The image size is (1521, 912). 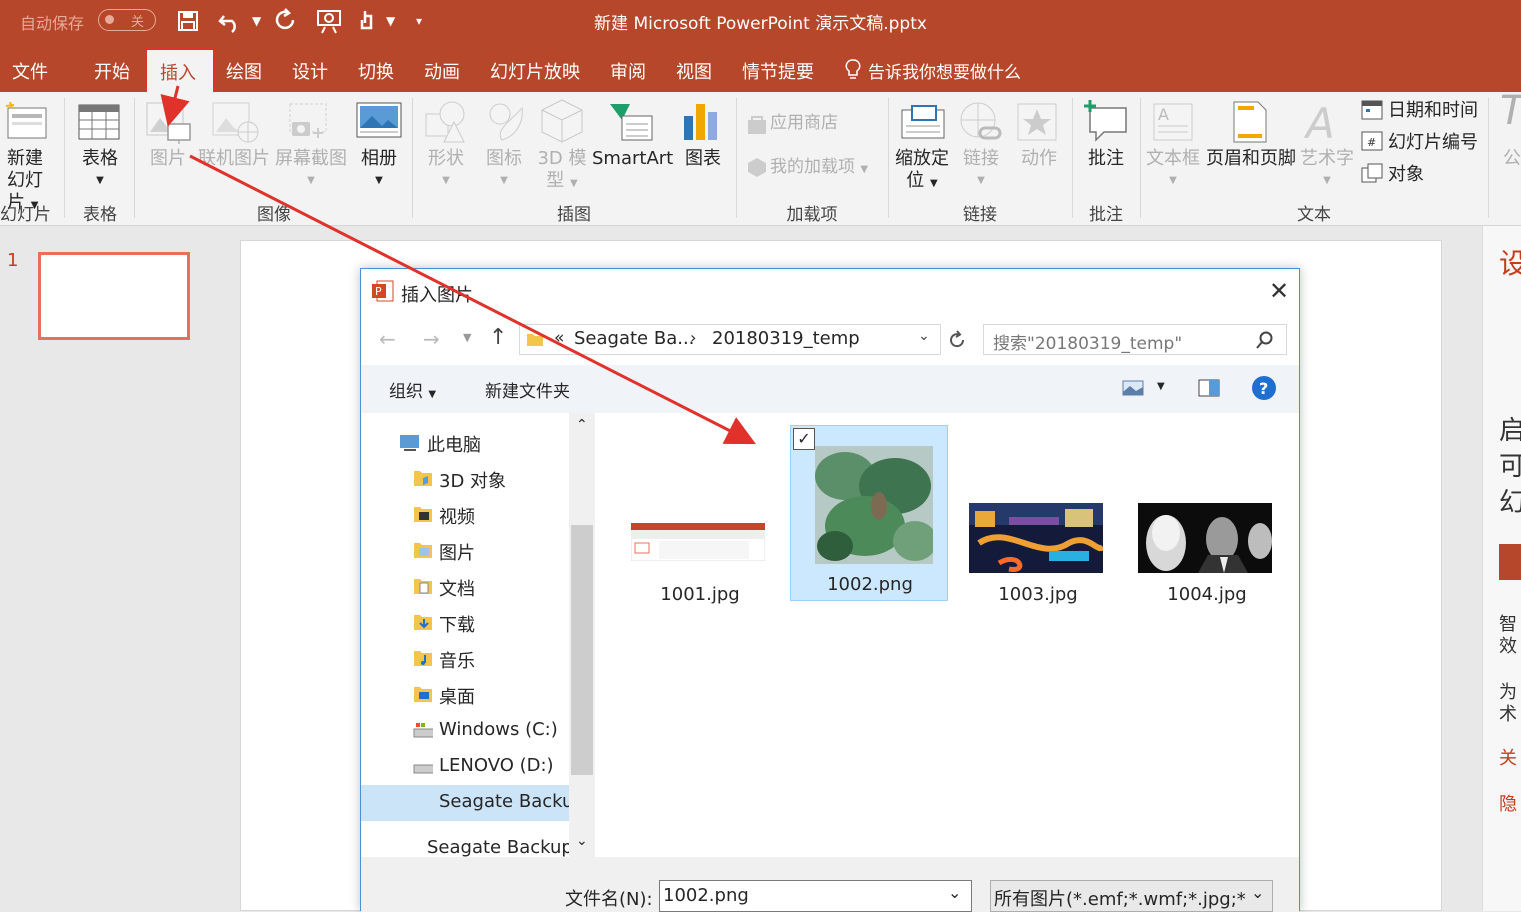 What do you see at coordinates (559, 338) in the screenshot?
I see `path-overflow: «` at bounding box center [559, 338].